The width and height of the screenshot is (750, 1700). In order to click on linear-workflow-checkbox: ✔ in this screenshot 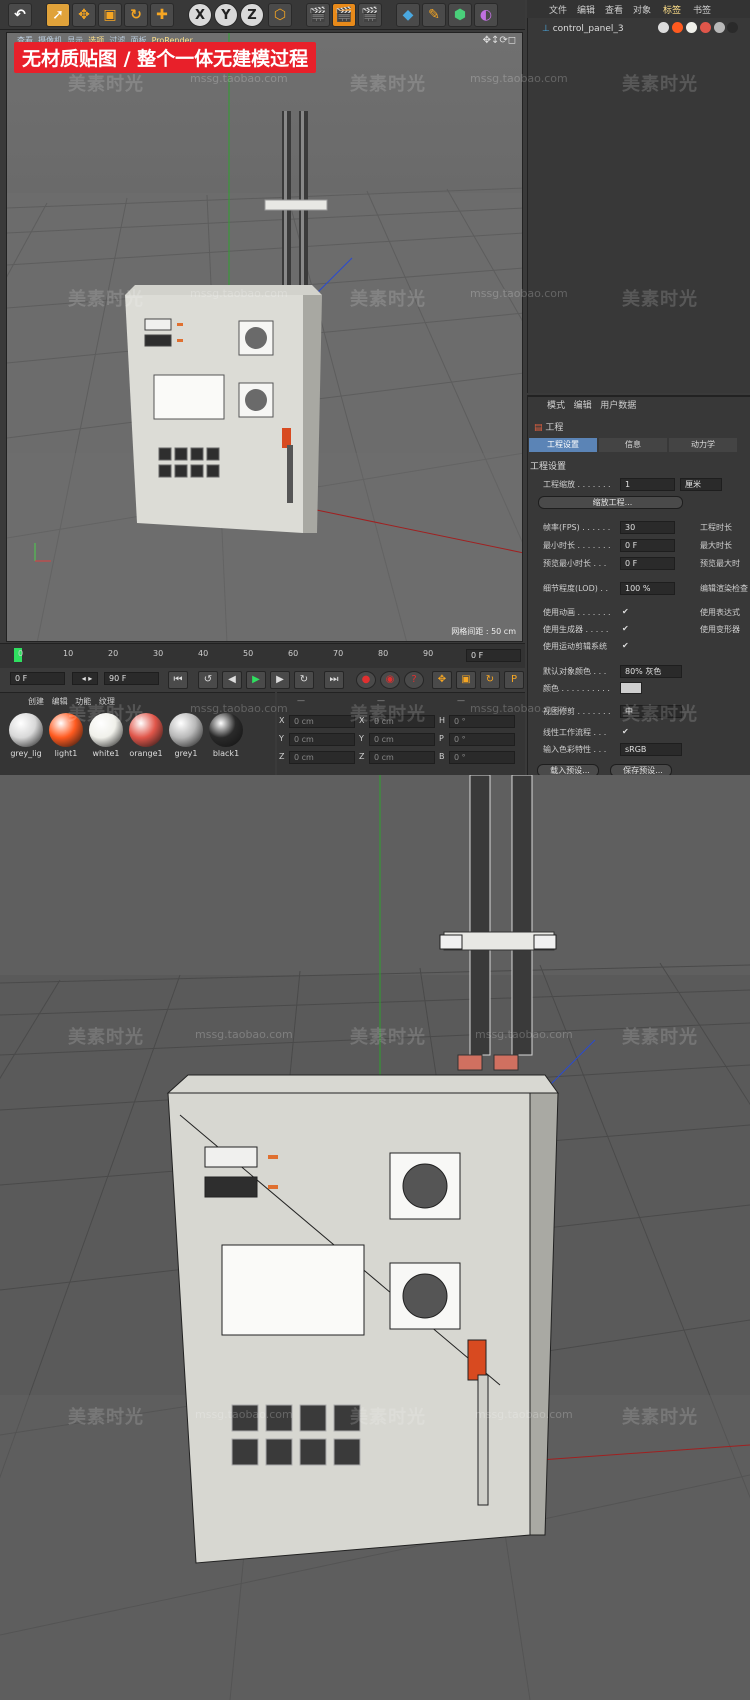, I will do `click(626, 731)`.